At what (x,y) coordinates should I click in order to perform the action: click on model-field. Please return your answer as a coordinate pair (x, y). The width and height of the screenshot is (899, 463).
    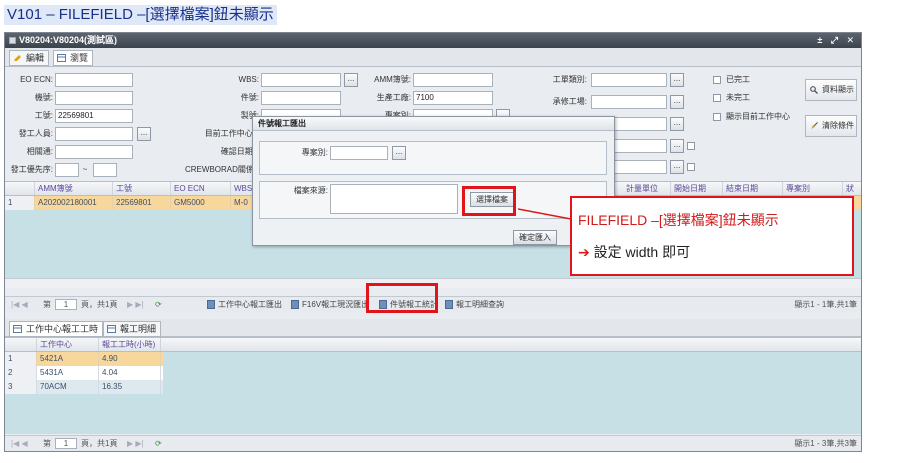
    Looking at the image, I should click on (94, 98).